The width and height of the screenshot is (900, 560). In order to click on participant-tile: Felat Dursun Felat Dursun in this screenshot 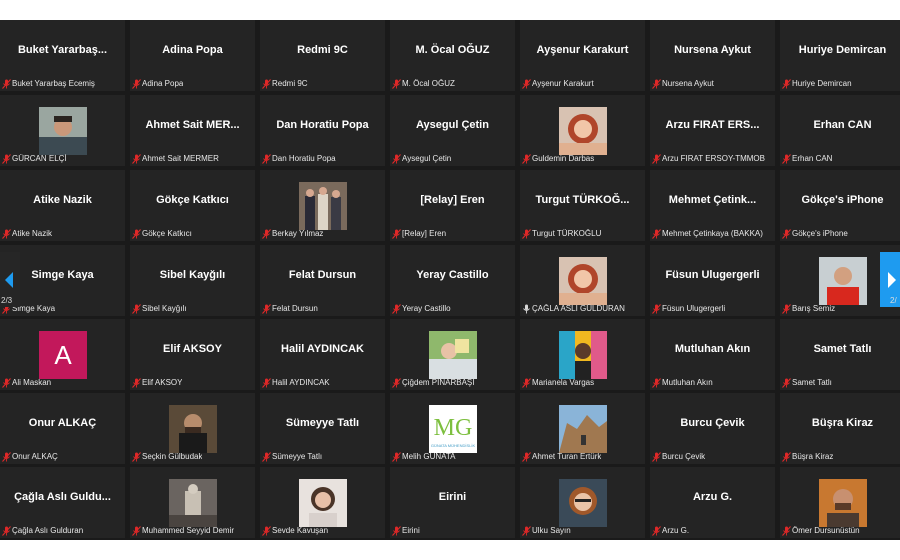, I will do `click(322, 280)`.